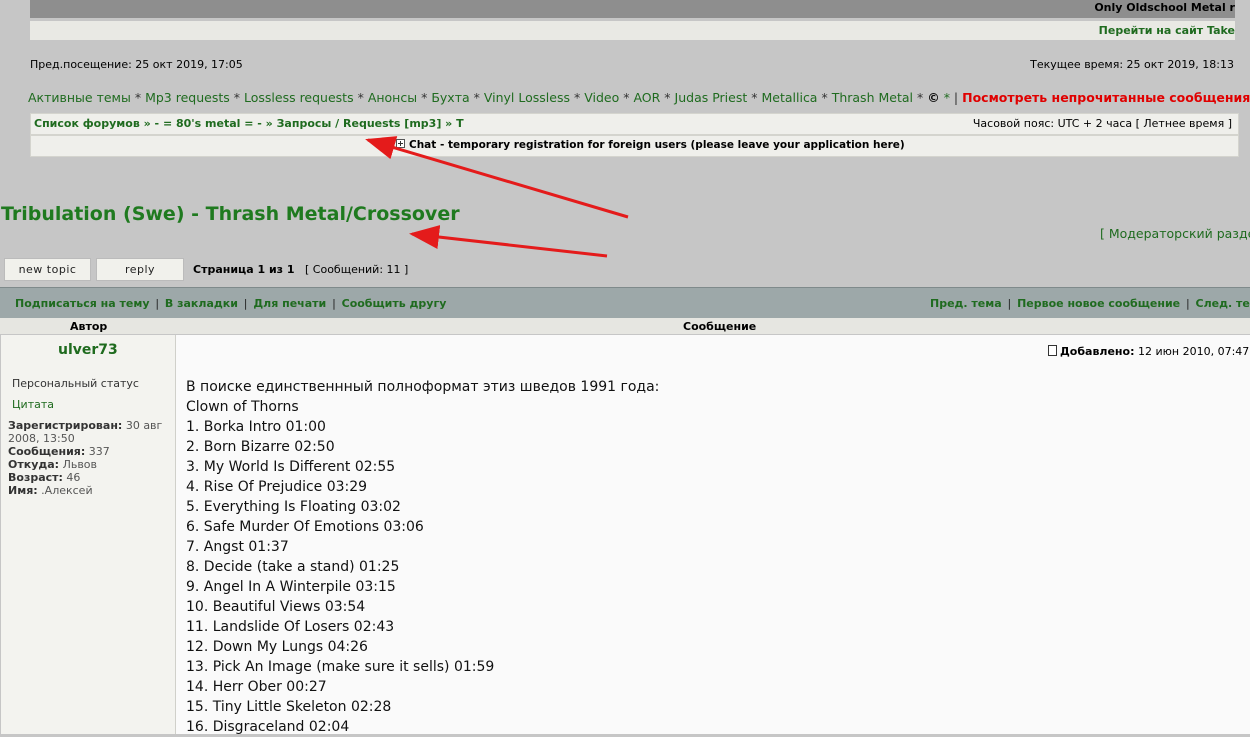  What do you see at coordinates (1132, 64) in the screenshot?
I see `current-time: Текущее время: 25 окт 2019, 18:13` at bounding box center [1132, 64].